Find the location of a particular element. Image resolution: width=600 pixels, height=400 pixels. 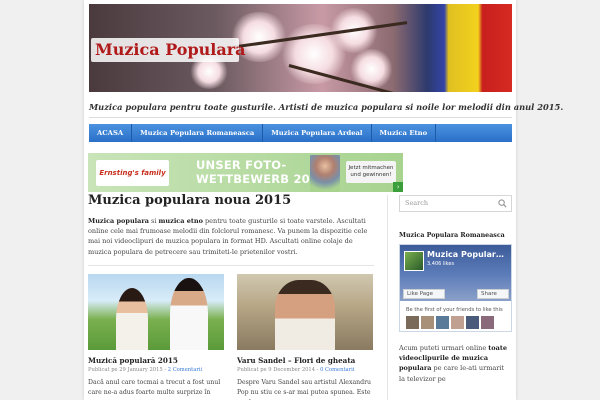

post-title-link: Muzică populară 2015 is located at coordinates (133, 360).